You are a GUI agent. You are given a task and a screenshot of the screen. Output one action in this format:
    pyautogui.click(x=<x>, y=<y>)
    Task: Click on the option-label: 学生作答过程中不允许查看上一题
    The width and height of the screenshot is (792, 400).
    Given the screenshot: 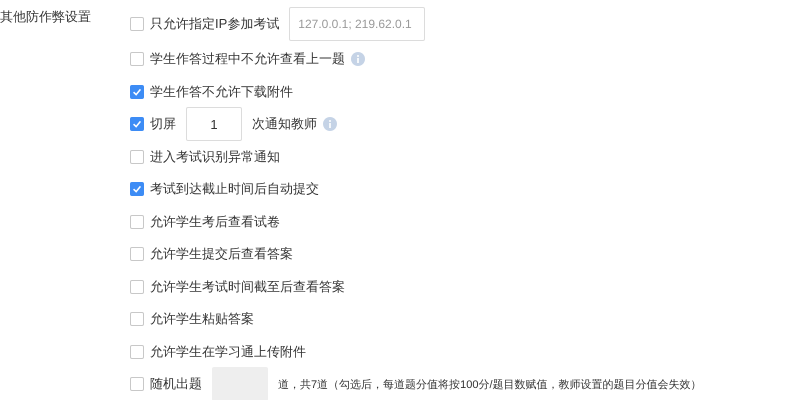 What is the action you would take?
    pyautogui.click(x=247, y=59)
    